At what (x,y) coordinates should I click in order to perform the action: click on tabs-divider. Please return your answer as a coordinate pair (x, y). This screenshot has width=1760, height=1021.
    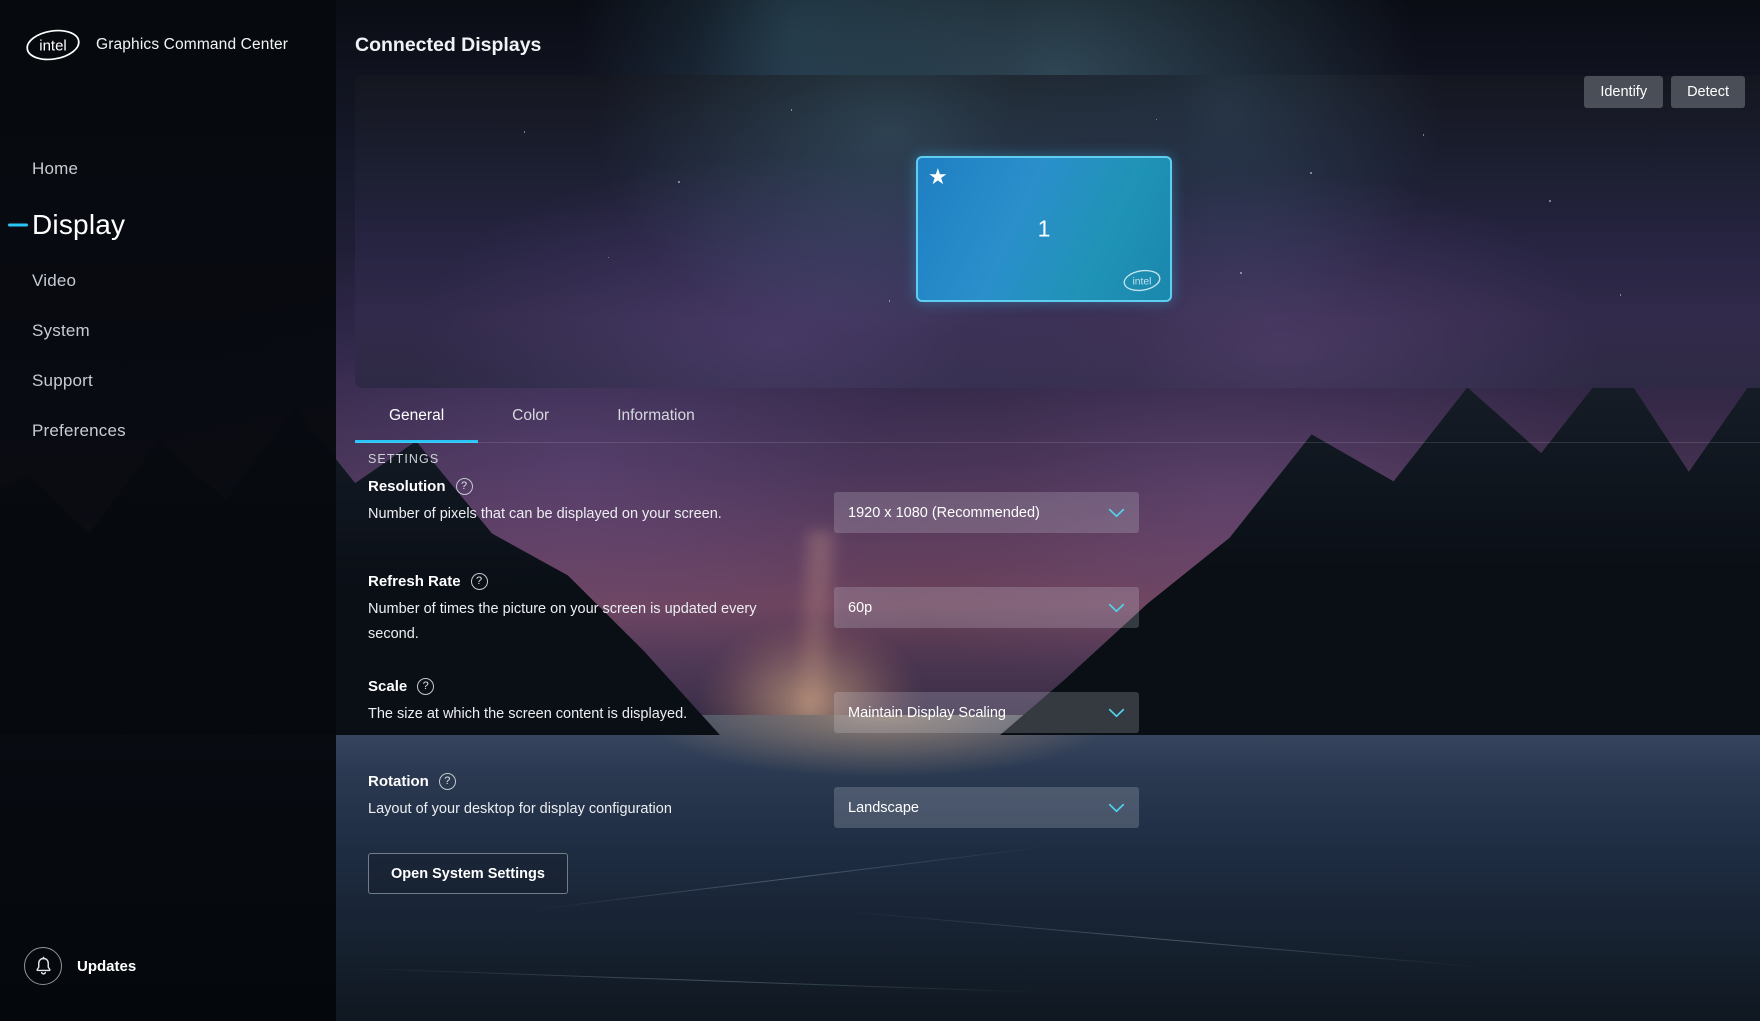
    Looking at the image, I should click on (1057, 442).